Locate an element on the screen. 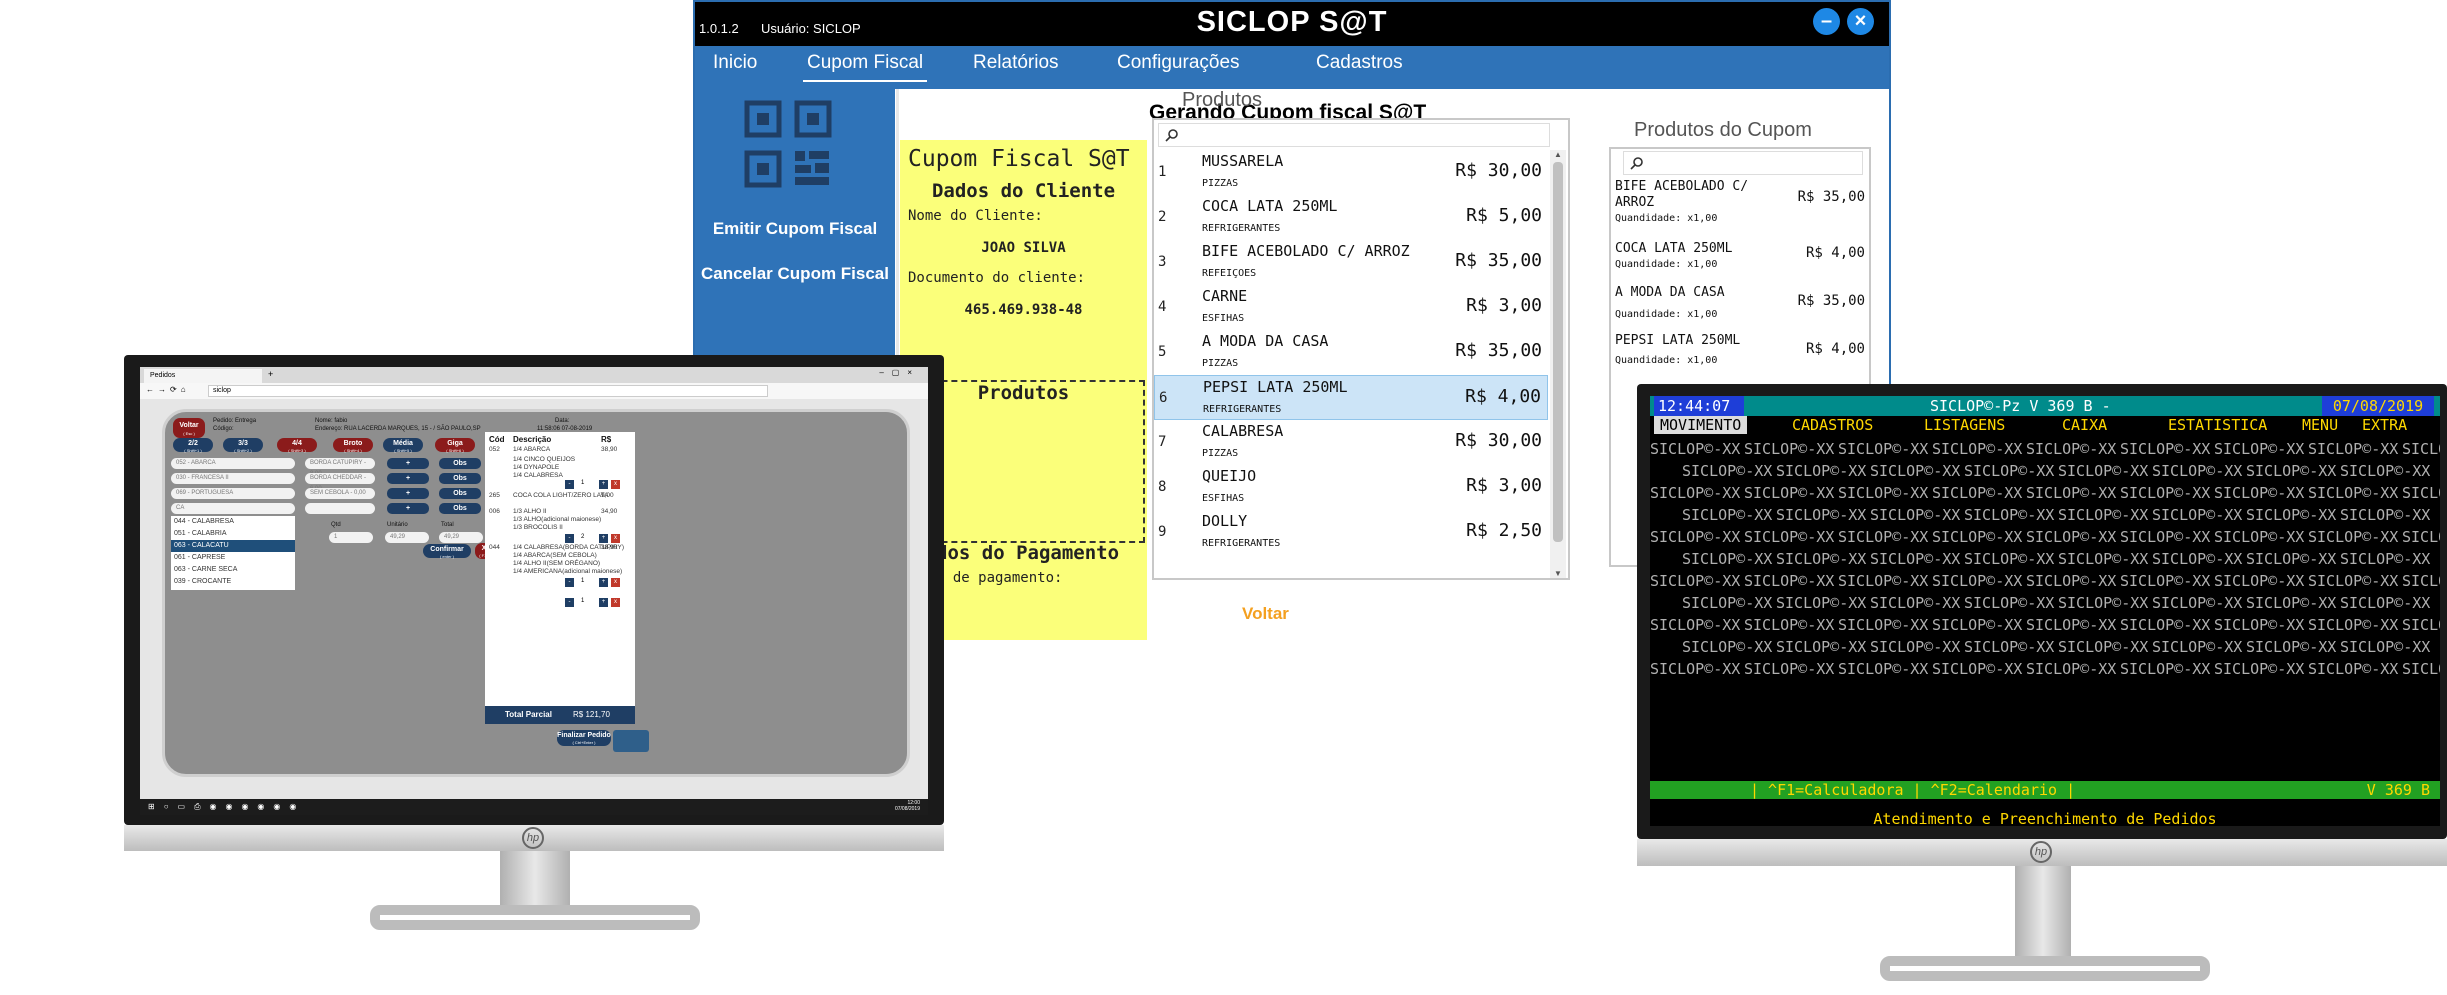 Image resolution: width=2447 pixels, height=995 pixels. order-code: 052 is located at coordinates (494, 449).